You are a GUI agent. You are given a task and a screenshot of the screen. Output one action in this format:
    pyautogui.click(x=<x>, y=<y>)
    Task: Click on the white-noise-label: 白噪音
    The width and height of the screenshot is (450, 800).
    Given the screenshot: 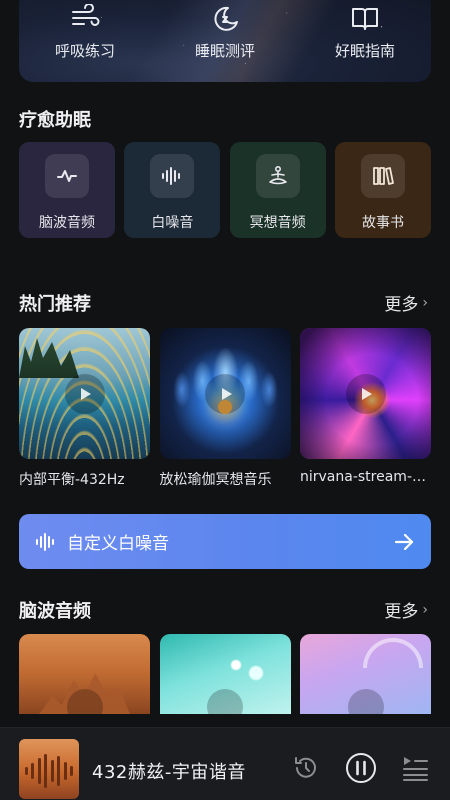 What is the action you would take?
    pyautogui.click(x=172, y=223)
    